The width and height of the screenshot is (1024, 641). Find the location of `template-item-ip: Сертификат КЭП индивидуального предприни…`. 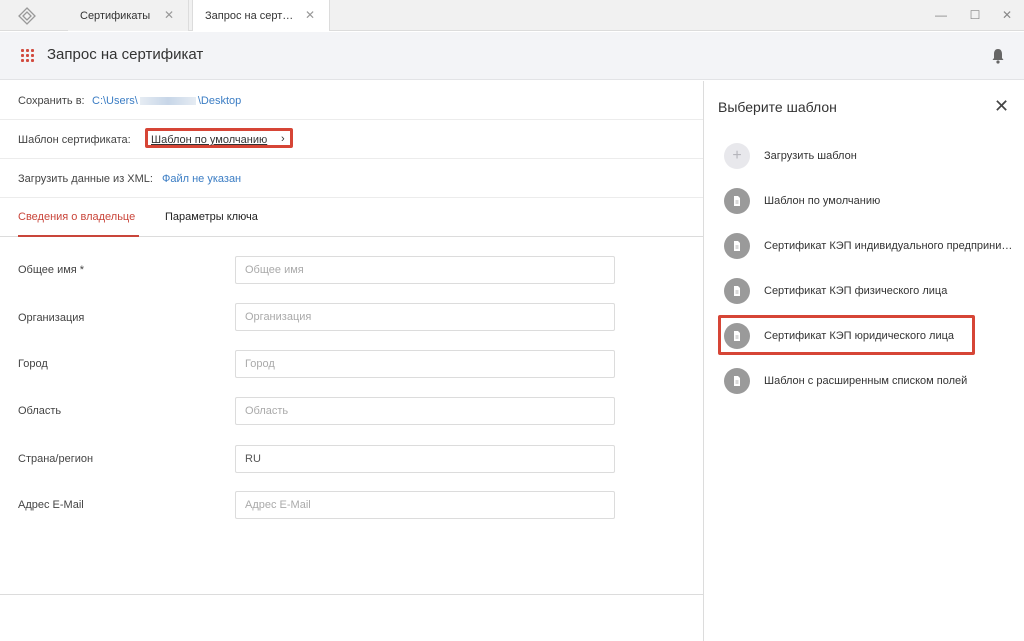

template-item-ip: Сертификат КЭП индивидуального предприни… is located at coordinates (868, 245).